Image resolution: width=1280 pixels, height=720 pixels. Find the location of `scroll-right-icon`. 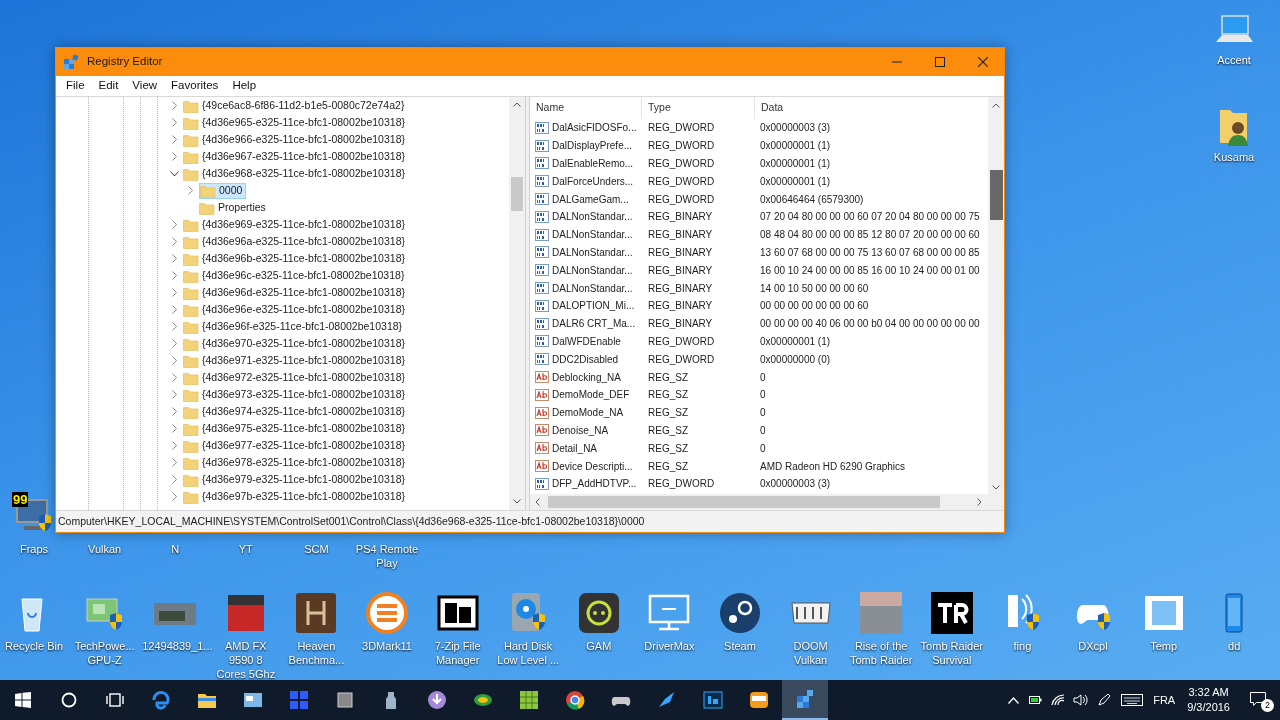

scroll-right-icon is located at coordinates (979, 502).